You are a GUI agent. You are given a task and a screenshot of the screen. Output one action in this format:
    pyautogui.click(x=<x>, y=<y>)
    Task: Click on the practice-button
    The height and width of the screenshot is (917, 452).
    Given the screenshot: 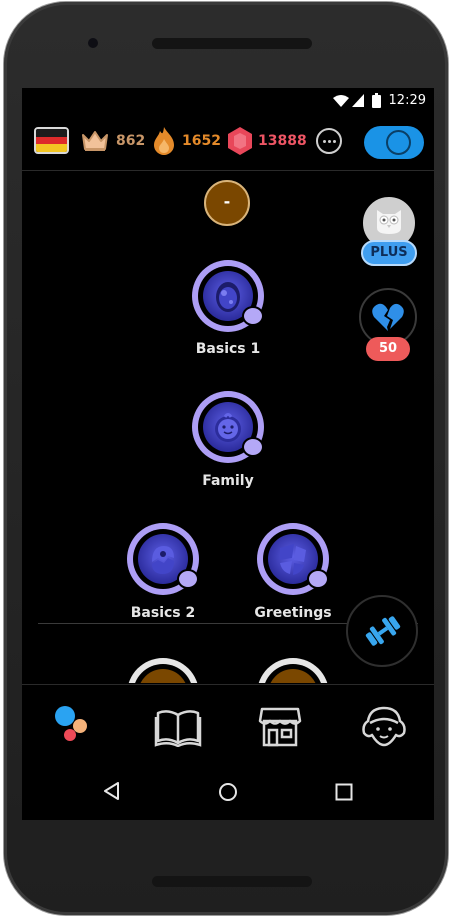 What is the action you would take?
    pyautogui.click(x=382, y=631)
    